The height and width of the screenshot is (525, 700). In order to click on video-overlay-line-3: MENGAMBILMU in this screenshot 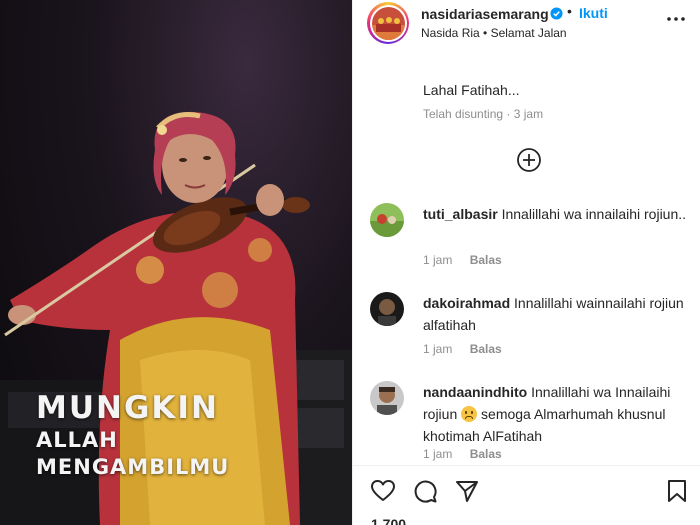, I will do `click(133, 467)`.